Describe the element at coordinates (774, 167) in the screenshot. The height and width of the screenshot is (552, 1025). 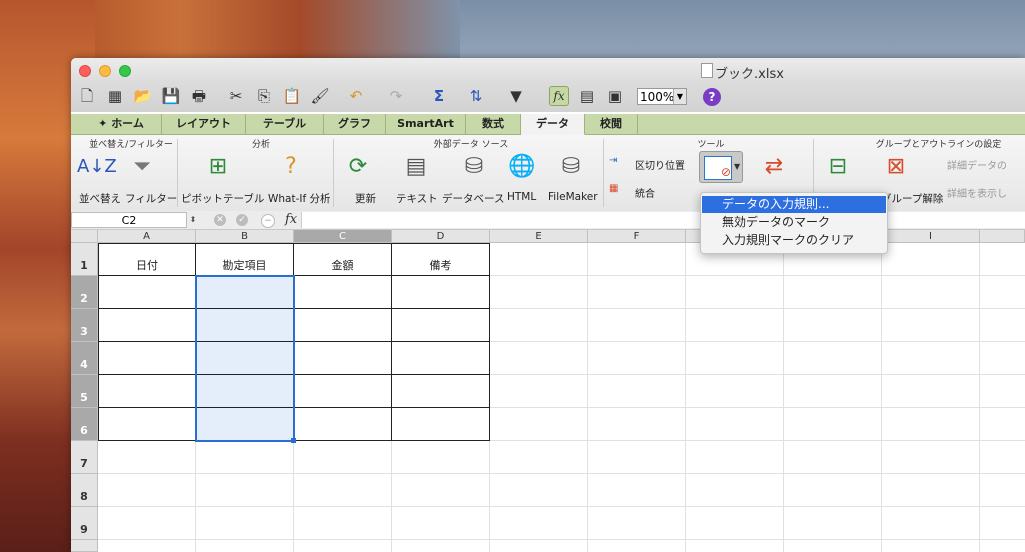
I see `remove-duplicates-icon: ⇄` at that location.